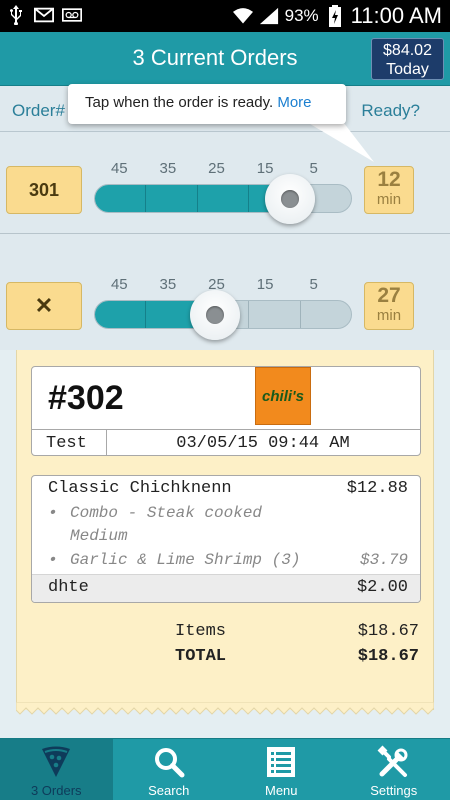 Image resolution: width=450 pixels, height=800 pixels. I want to click on ready-minutes: 27, so click(389, 295).